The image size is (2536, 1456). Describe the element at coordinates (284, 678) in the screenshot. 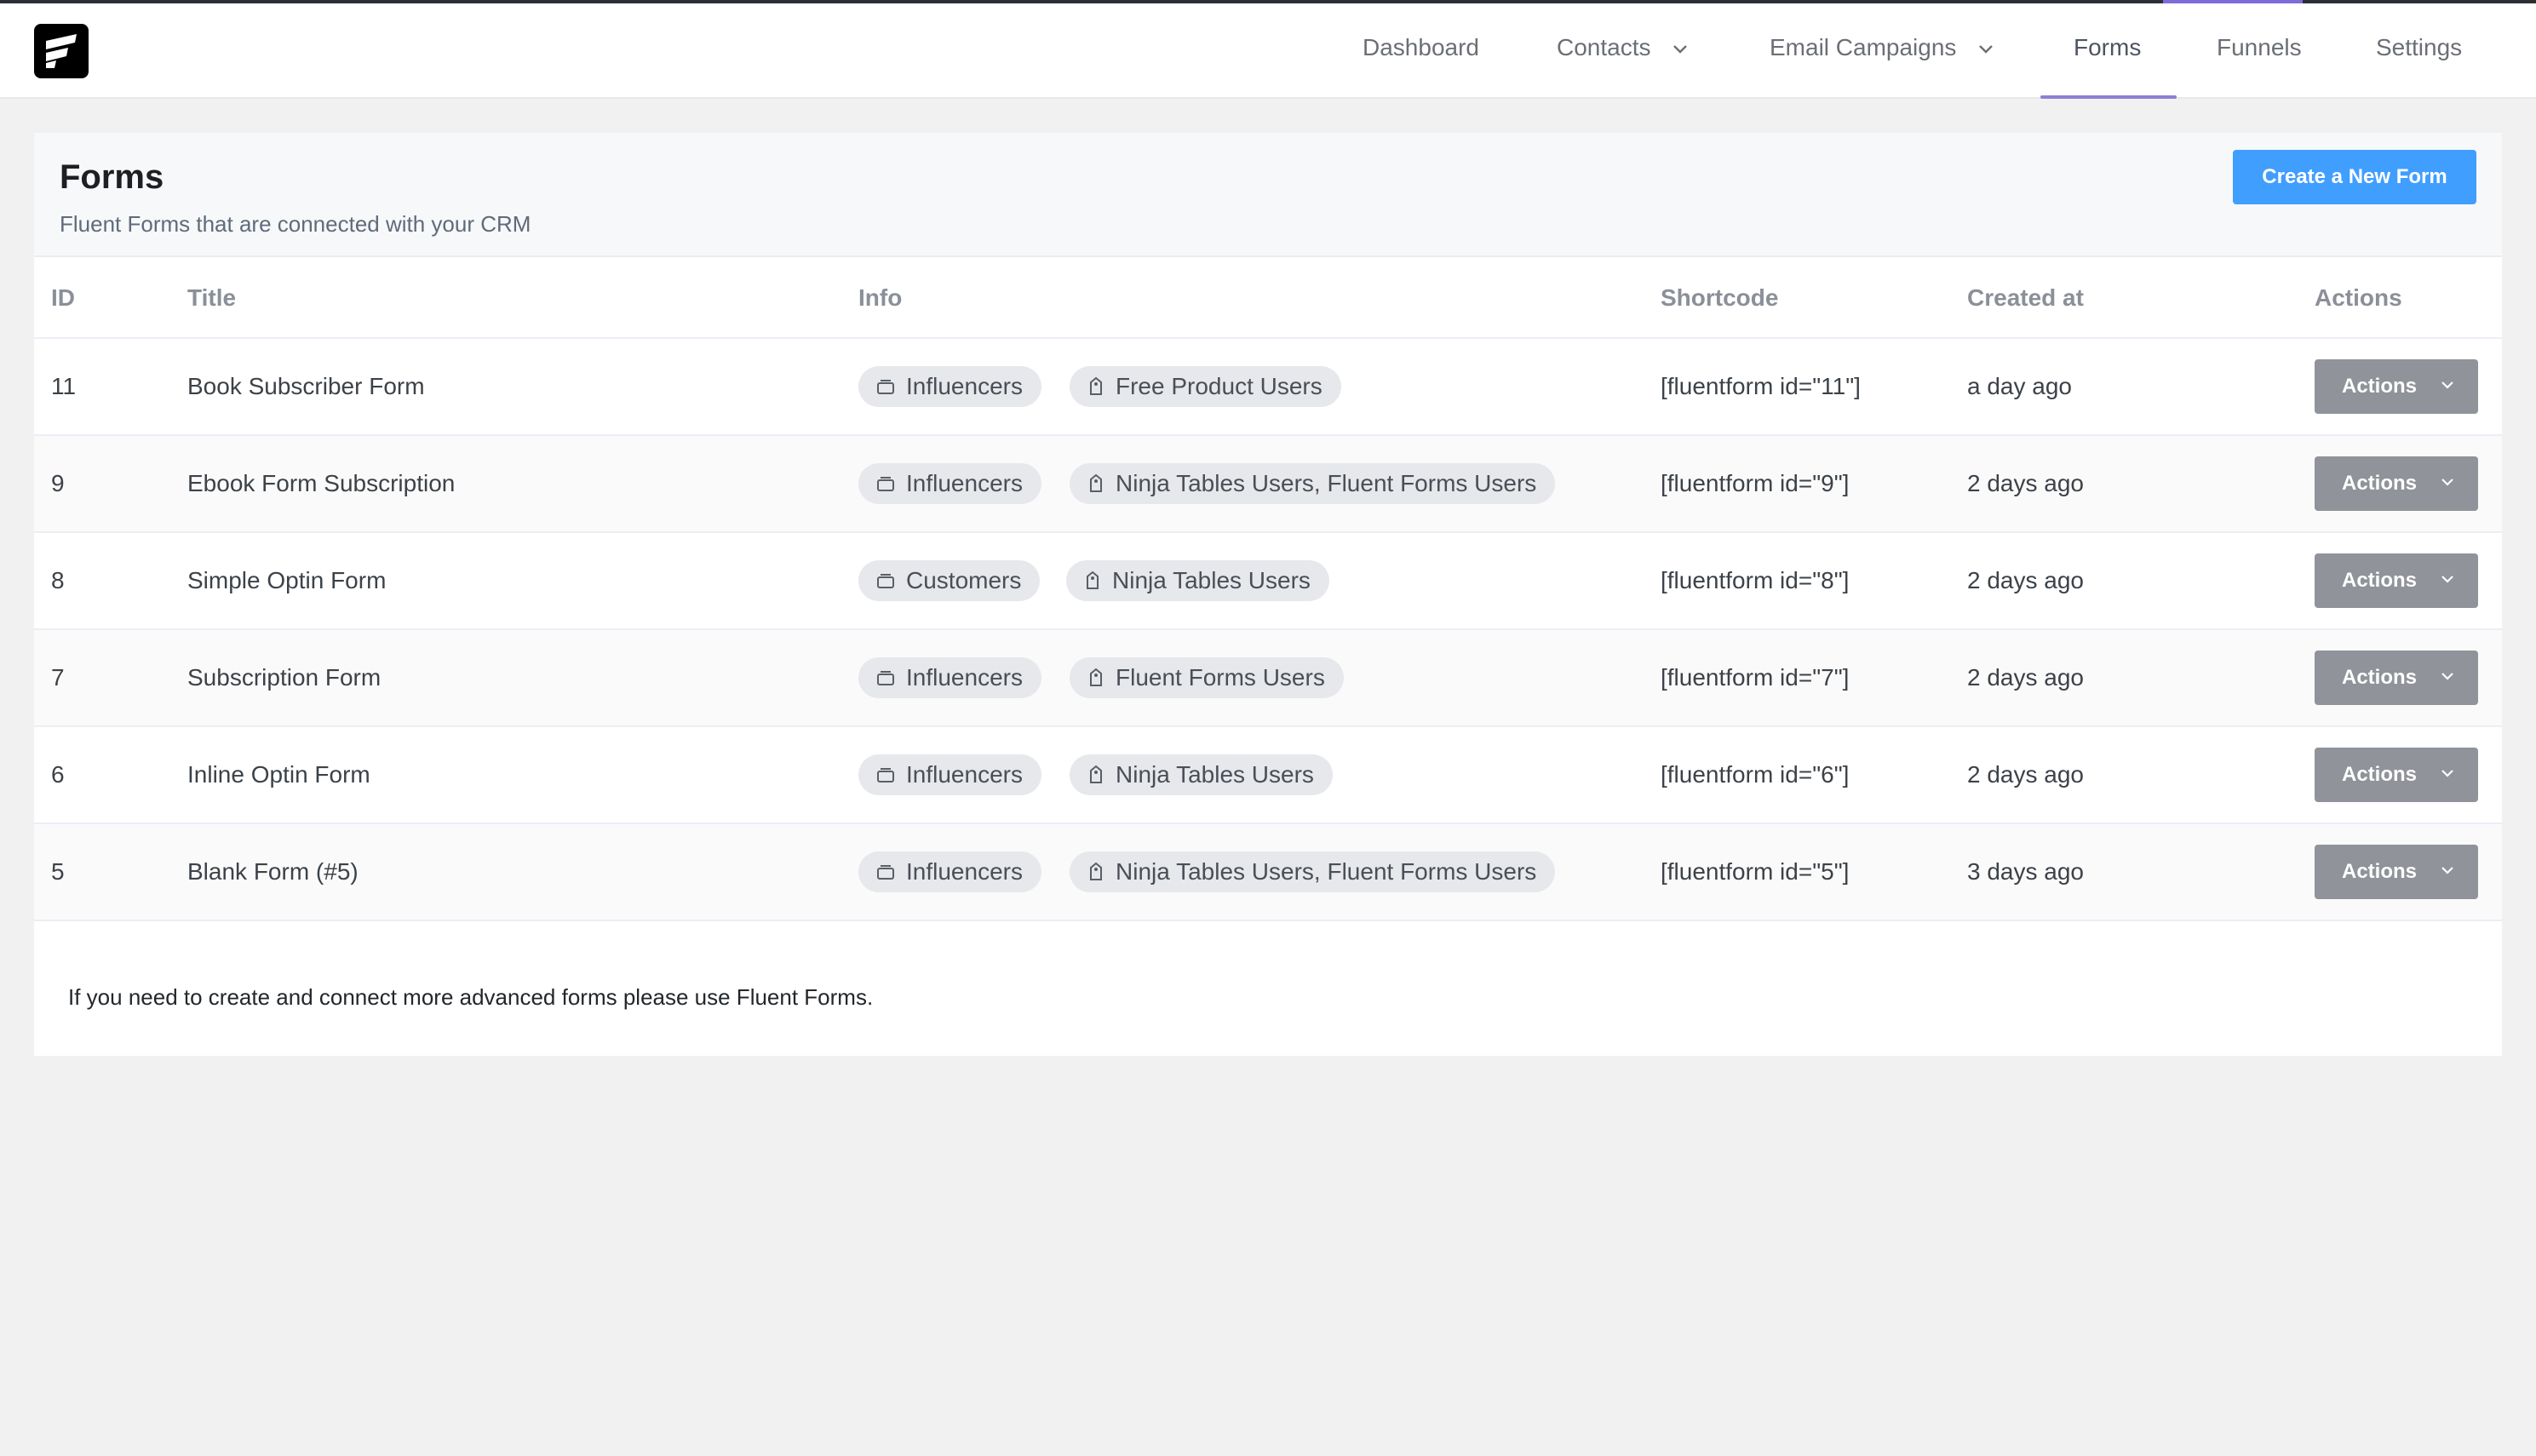

I see `row-title: Subscription Form` at that location.